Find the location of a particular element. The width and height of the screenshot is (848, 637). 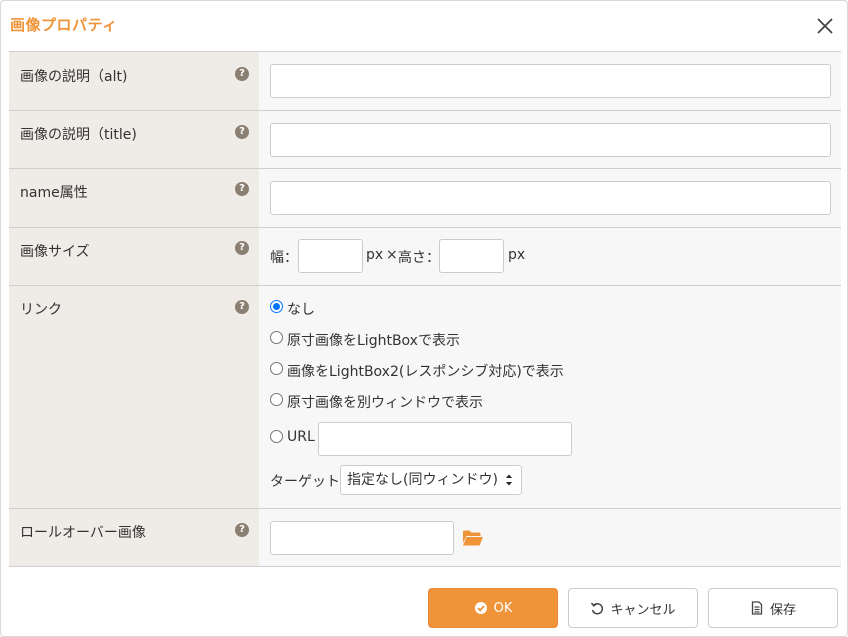

ok-button: OK is located at coordinates (493, 608).